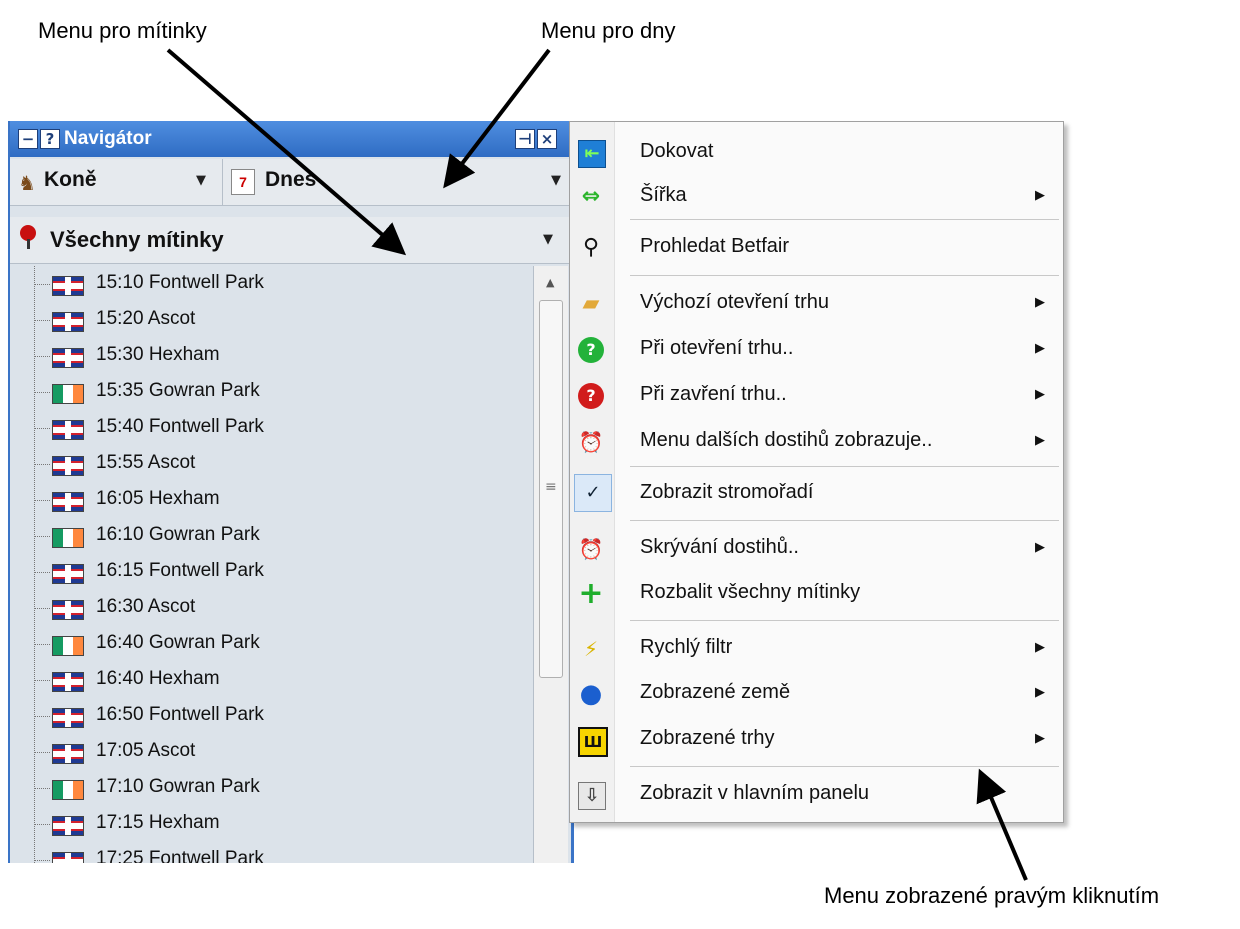 Image resolution: width=1240 pixels, height=929 pixels. What do you see at coordinates (180, 282) in the screenshot?
I see `race-label: 15:10 Fontwell Park` at bounding box center [180, 282].